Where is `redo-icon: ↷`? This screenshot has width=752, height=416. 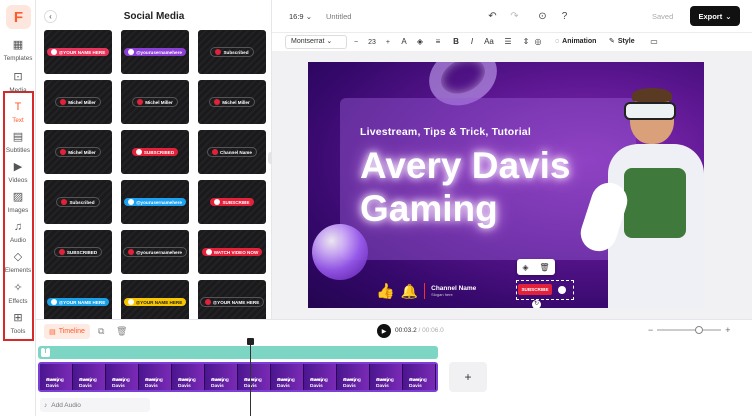 redo-icon: ↷ is located at coordinates (514, 16).